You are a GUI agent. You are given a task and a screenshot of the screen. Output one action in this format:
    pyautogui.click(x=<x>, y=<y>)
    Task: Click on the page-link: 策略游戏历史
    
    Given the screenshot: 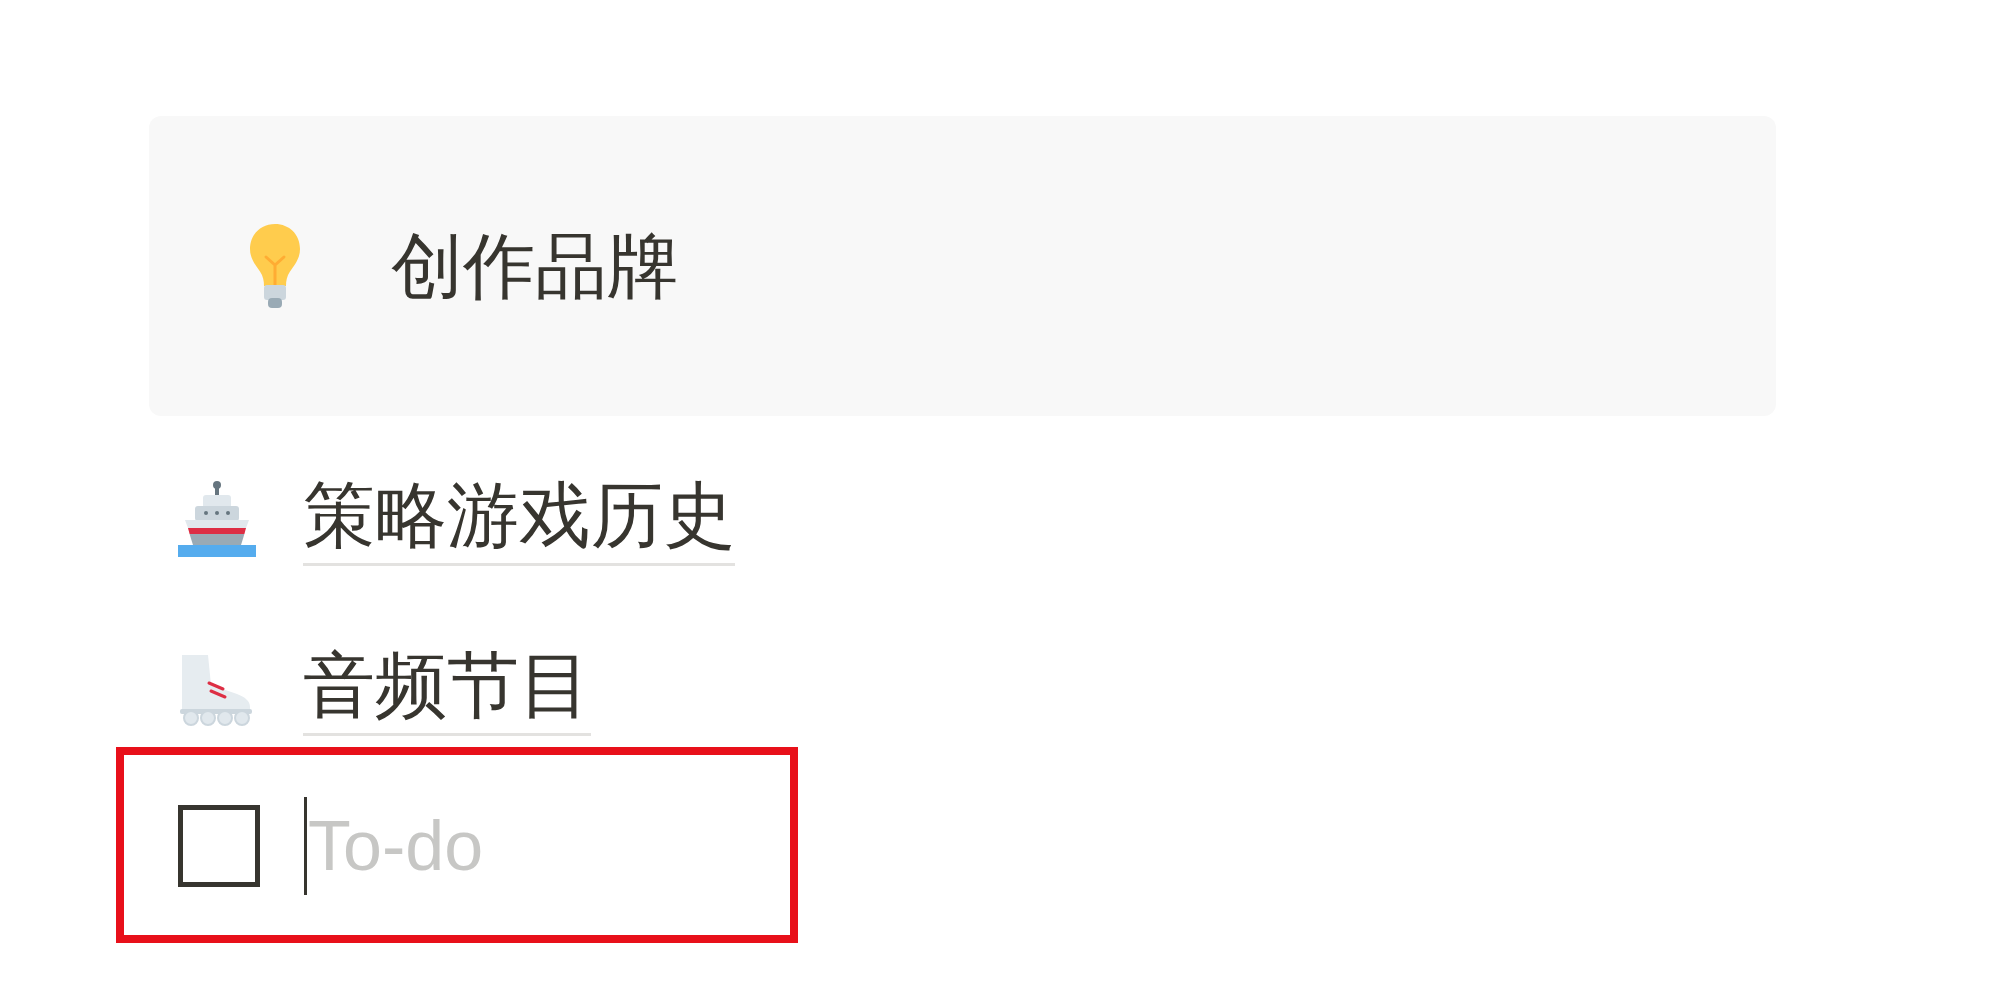 What is the action you would take?
    pyautogui.click(x=519, y=519)
    